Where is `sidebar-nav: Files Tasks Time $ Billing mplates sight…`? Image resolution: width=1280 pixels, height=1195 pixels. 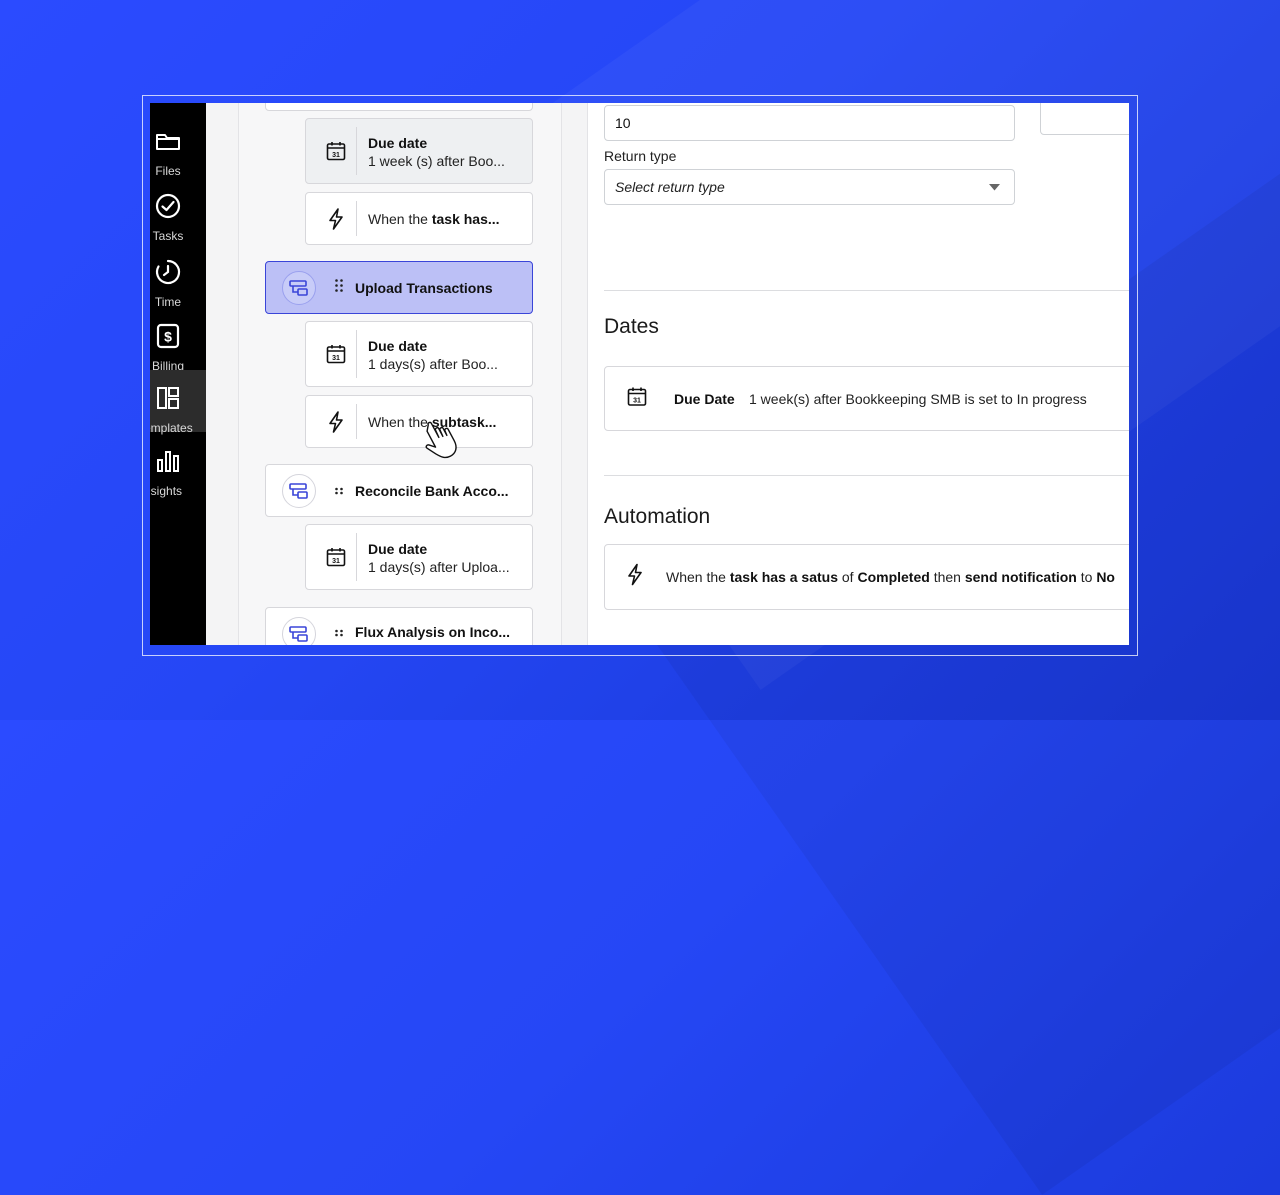 sidebar-nav: Files Tasks Time $ Billing mplates sight… is located at coordinates (178, 374).